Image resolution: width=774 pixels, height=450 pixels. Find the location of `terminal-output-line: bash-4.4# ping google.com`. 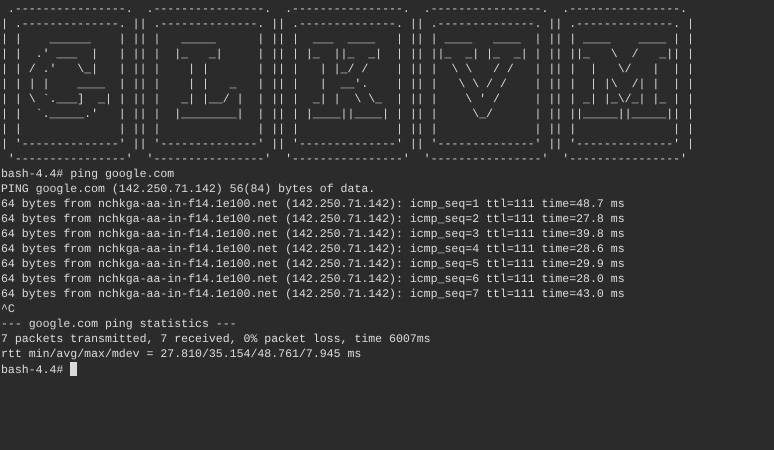

terminal-output-line: bash-4.4# ping google.com is located at coordinates (87, 174).